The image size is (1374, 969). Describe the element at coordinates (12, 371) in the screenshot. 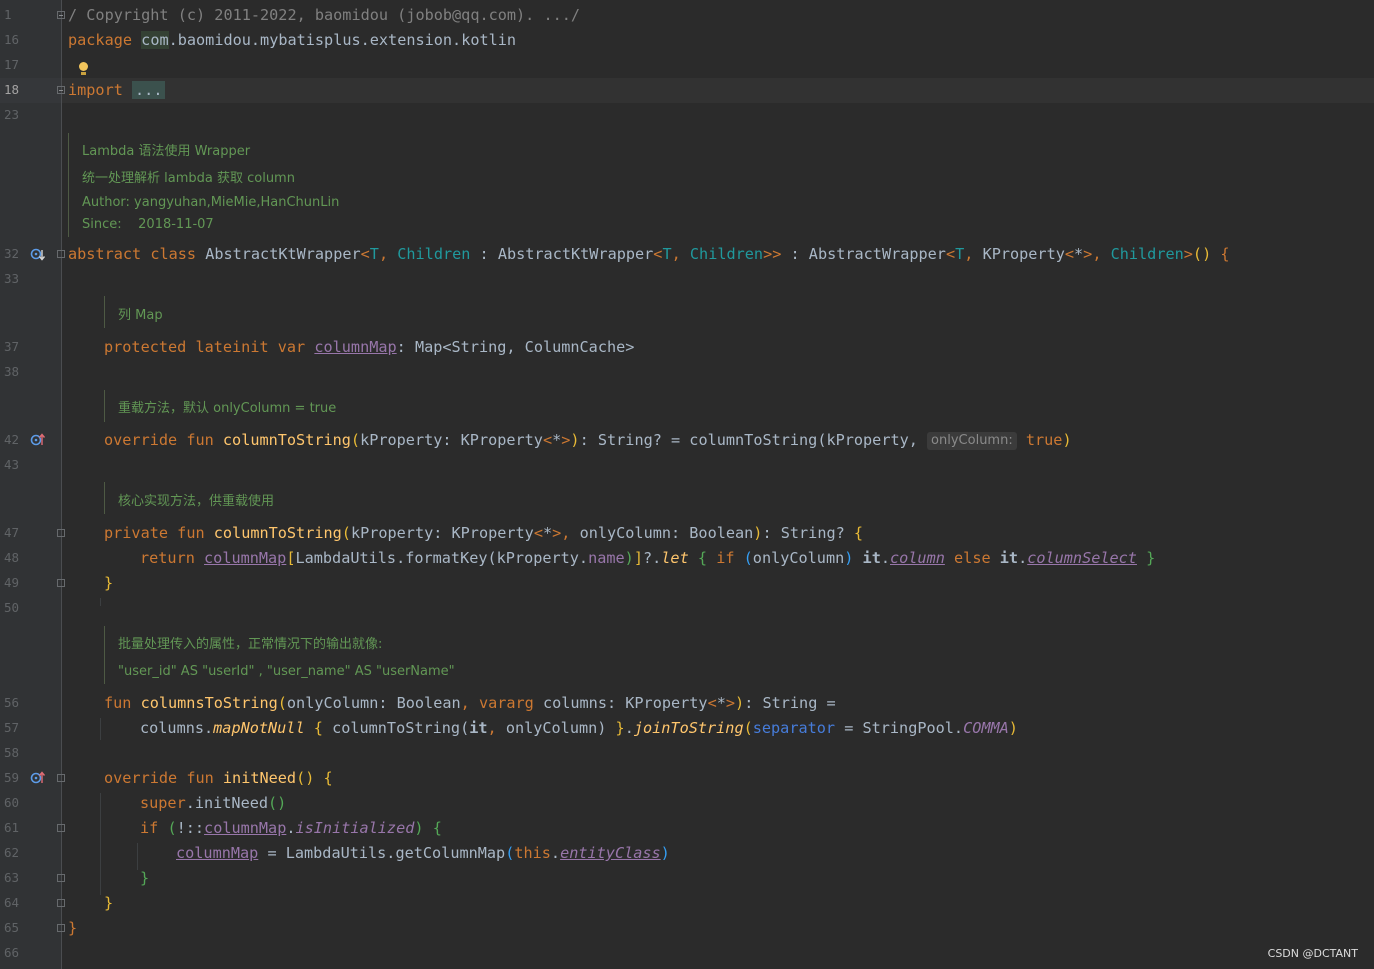

I see `line-number: 38` at that location.